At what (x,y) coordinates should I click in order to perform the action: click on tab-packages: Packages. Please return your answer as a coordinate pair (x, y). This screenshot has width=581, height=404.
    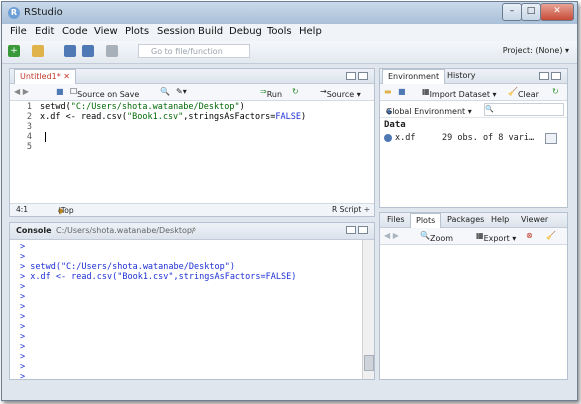
    Looking at the image, I should click on (465, 220).